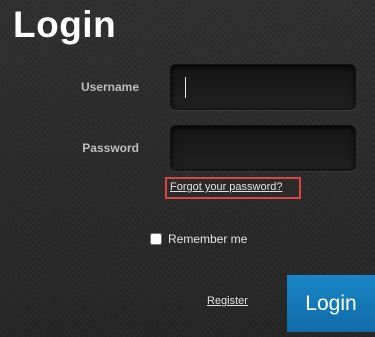 This screenshot has width=375, height=337. Describe the element at coordinates (156, 239) in the screenshot. I see `remember-me-checkbox` at that location.